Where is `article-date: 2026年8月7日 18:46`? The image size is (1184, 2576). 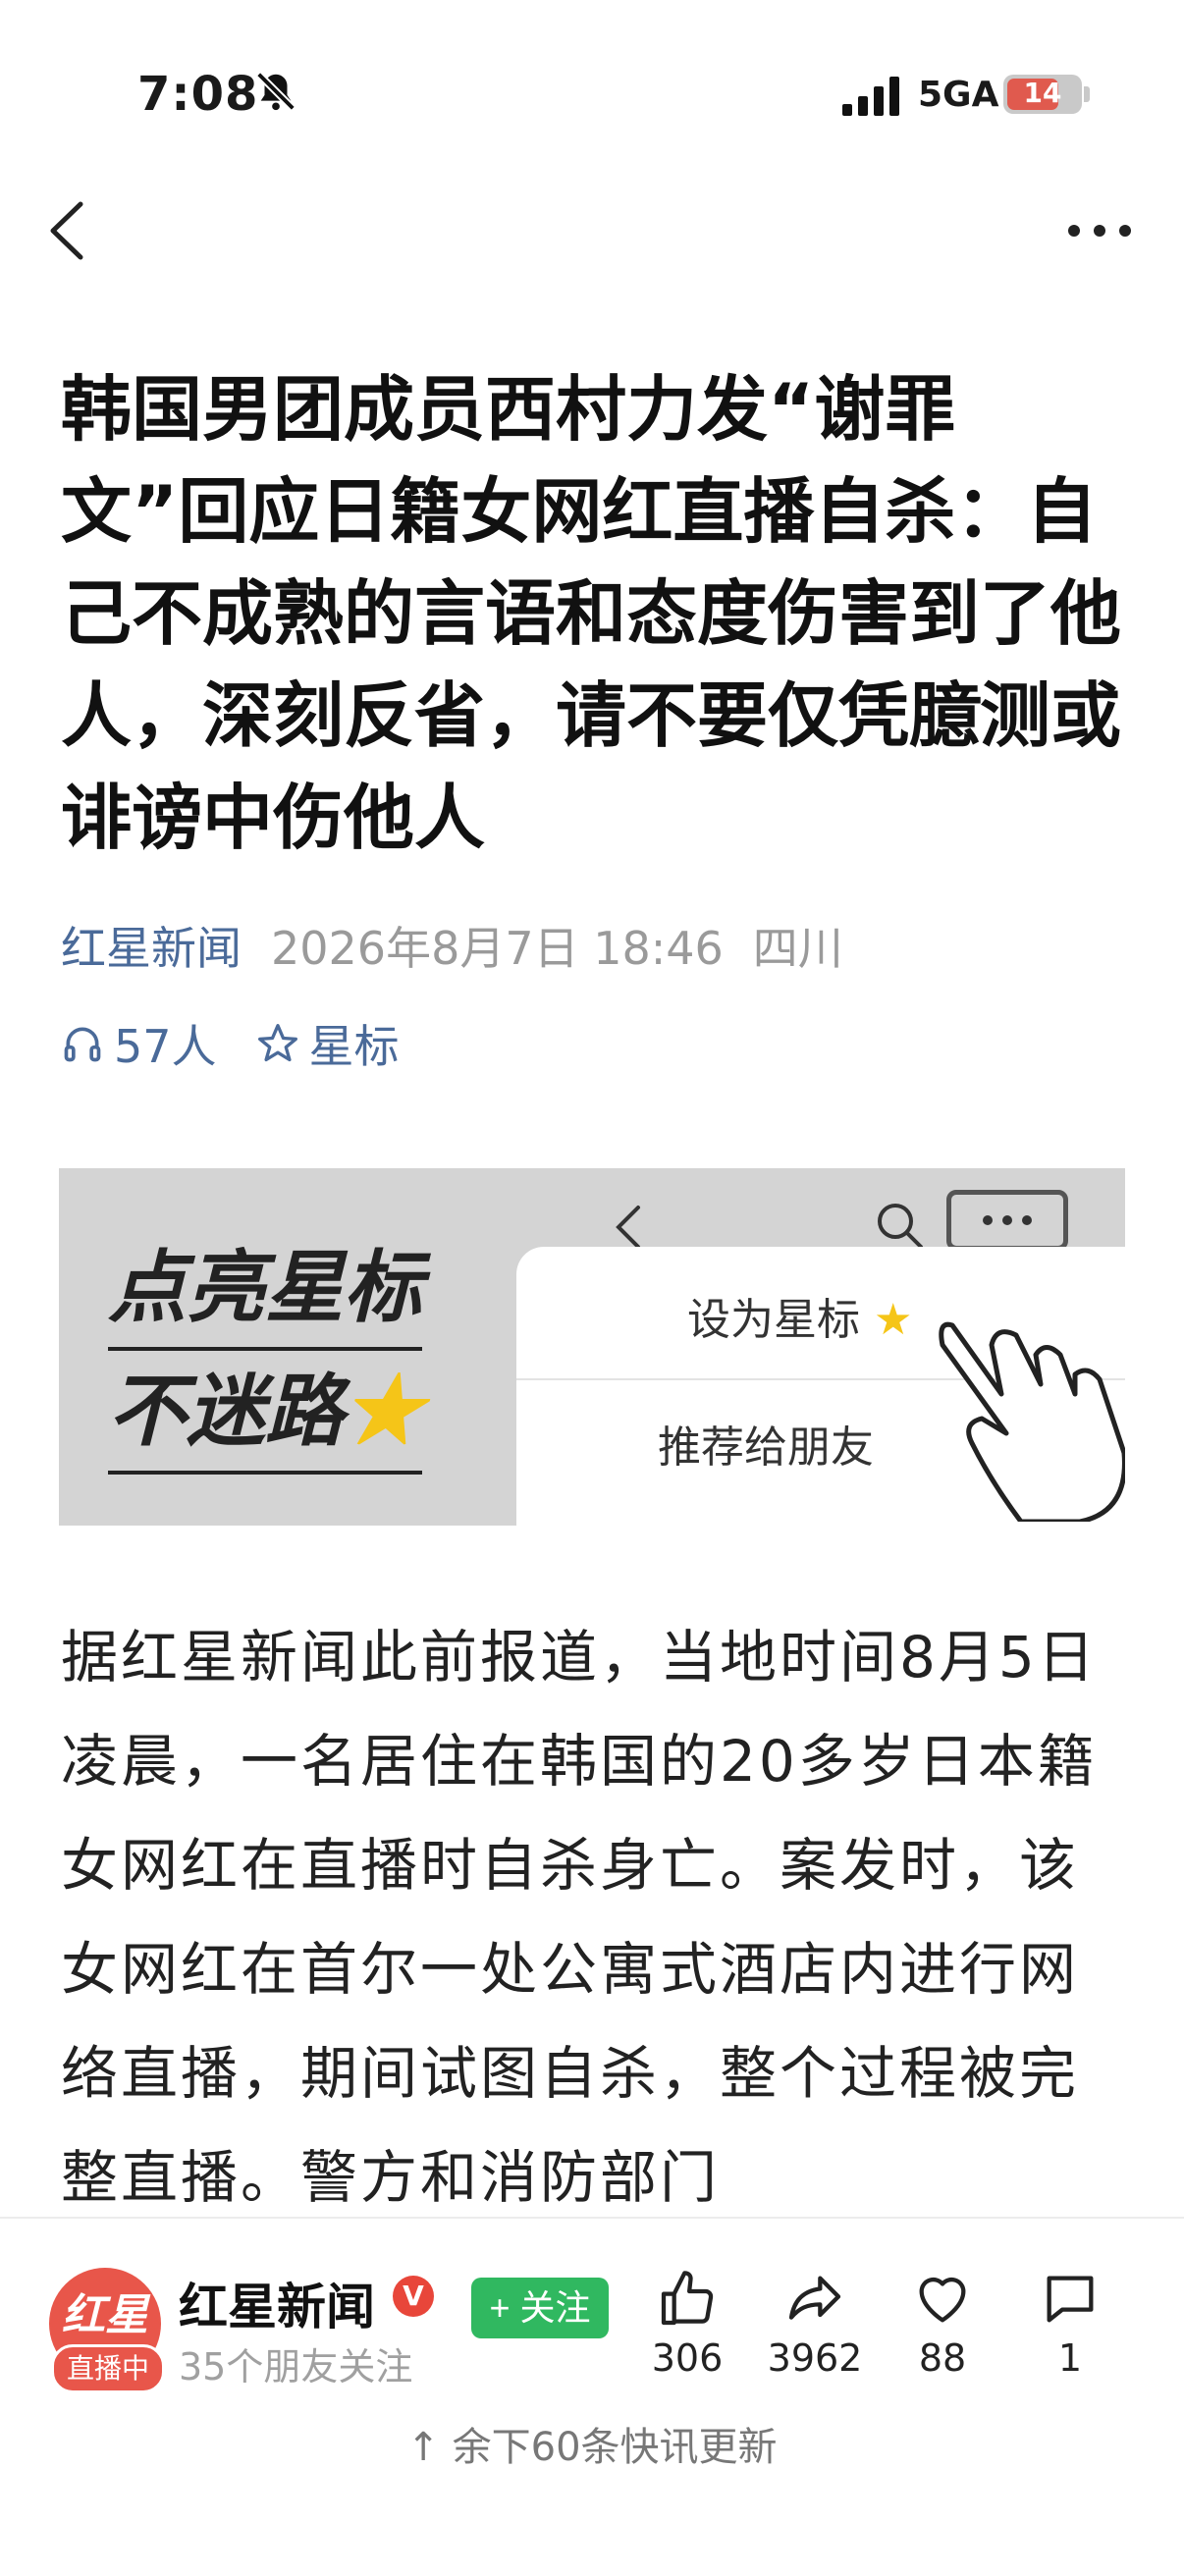
article-date: 2026年8月7日 18:46 is located at coordinates (497, 948).